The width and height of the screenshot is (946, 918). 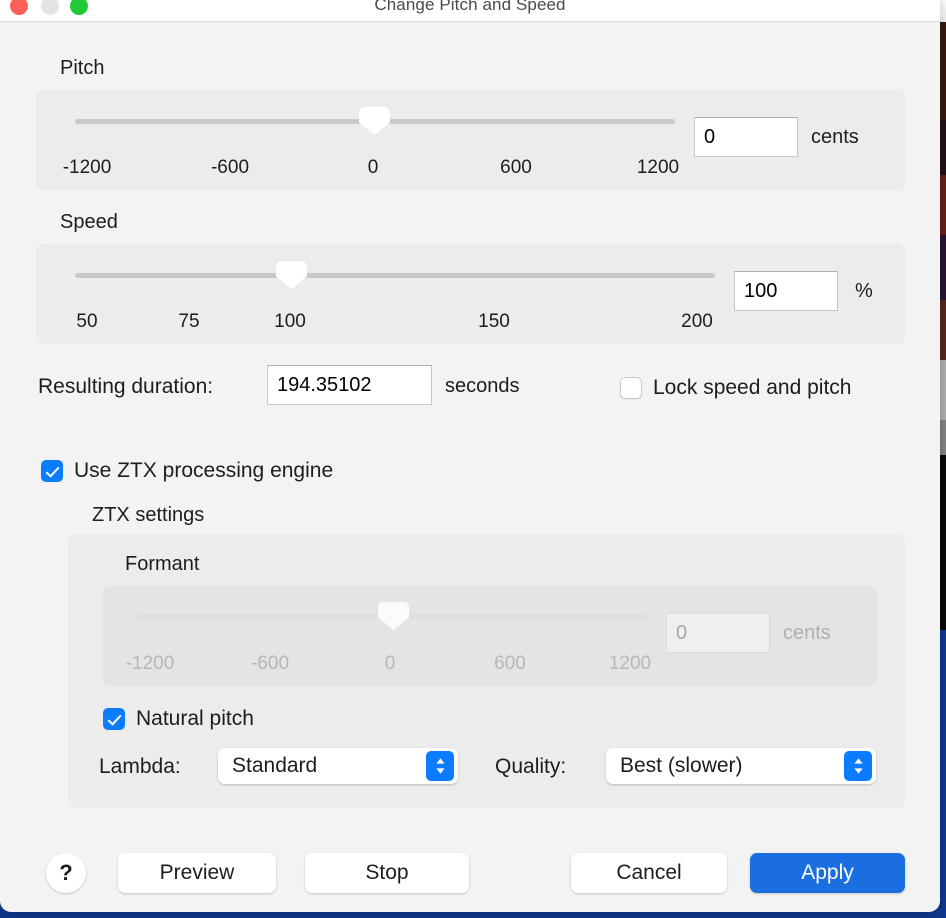 What do you see at coordinates (197, 873) in the screenshot?
I see `preview-button: Preview` at bounding box center [197, 873].